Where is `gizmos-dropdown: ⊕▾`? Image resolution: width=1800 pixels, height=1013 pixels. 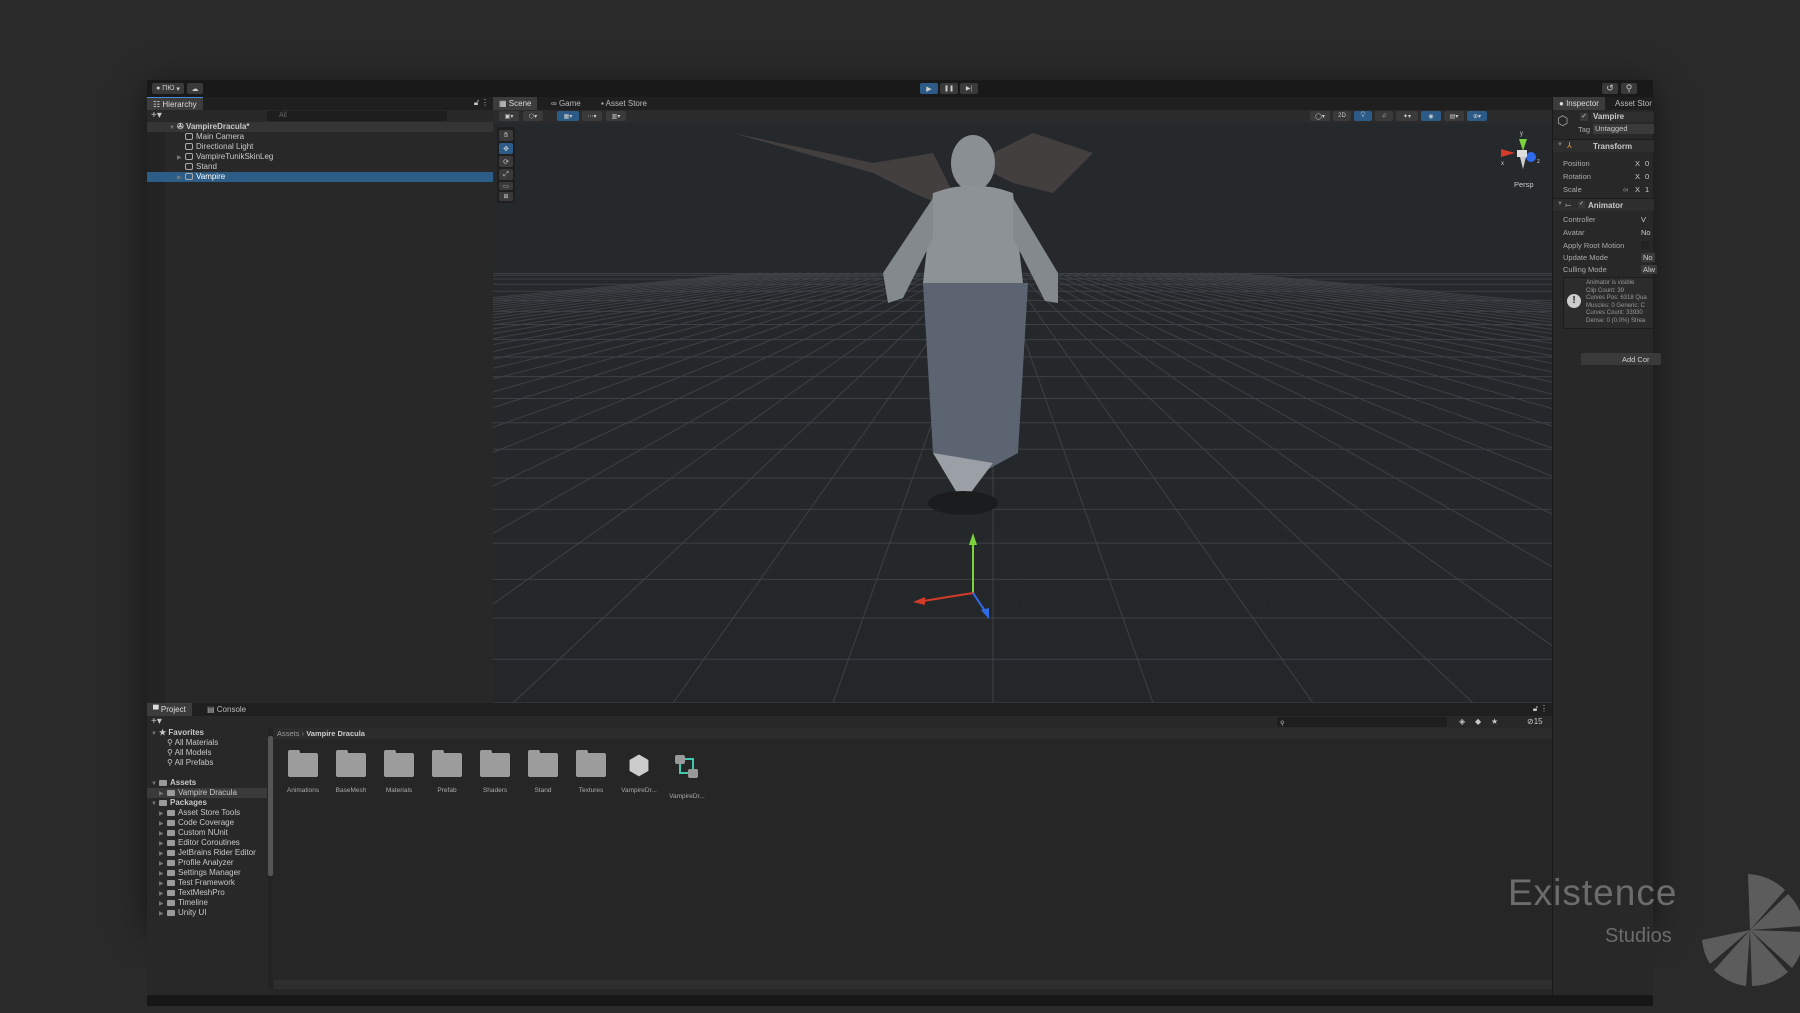
gizmos-dropdown: ⊕▾ is located at coordinates (1477, 116).